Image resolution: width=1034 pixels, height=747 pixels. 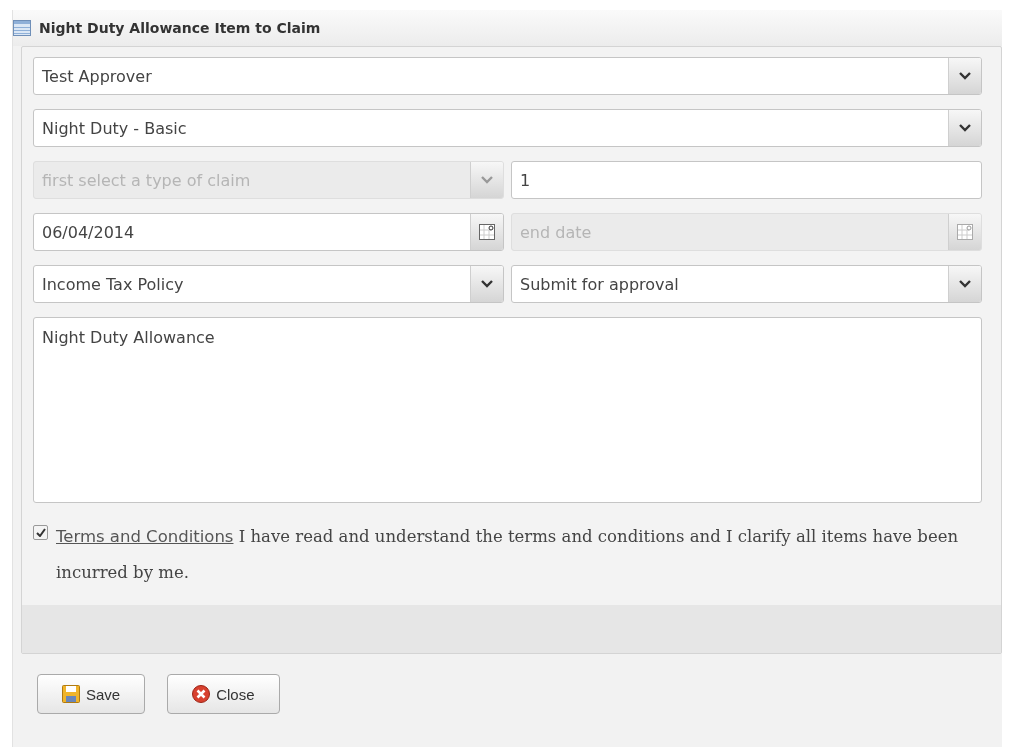 What do you see at coordinates (201, 694) in the screenshot?
I see `close-icon` at bounding box center [201, 694].